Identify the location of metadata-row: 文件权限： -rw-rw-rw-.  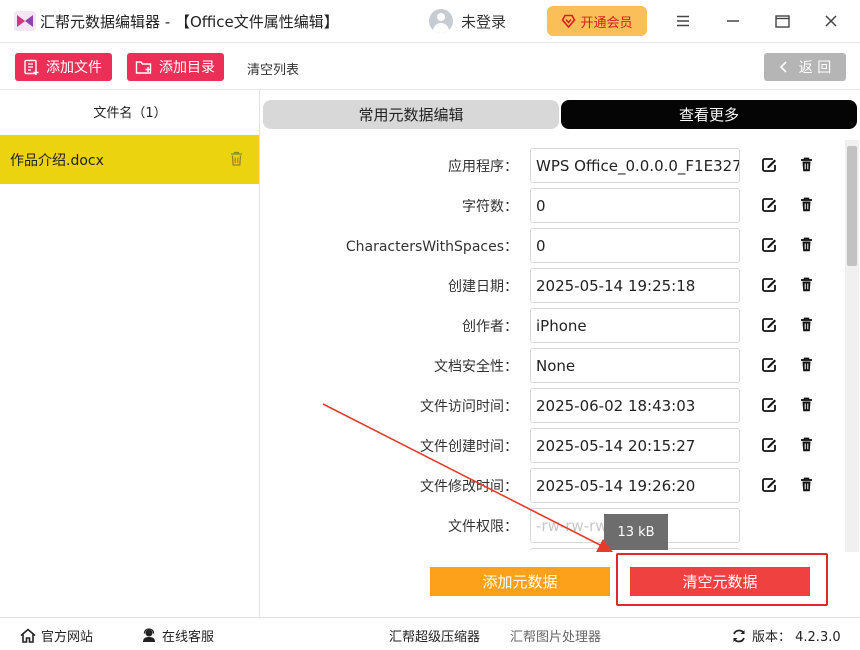
(553, 524).